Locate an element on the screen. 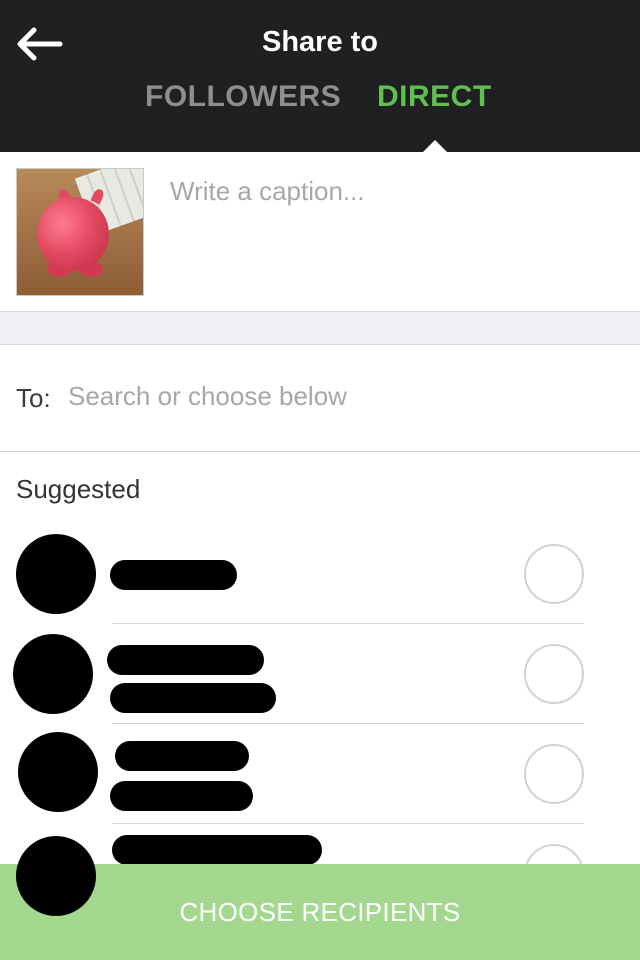 The image size is (640, 960). tab-followers: FOLLOWERS is located at coordinates (243, 97).